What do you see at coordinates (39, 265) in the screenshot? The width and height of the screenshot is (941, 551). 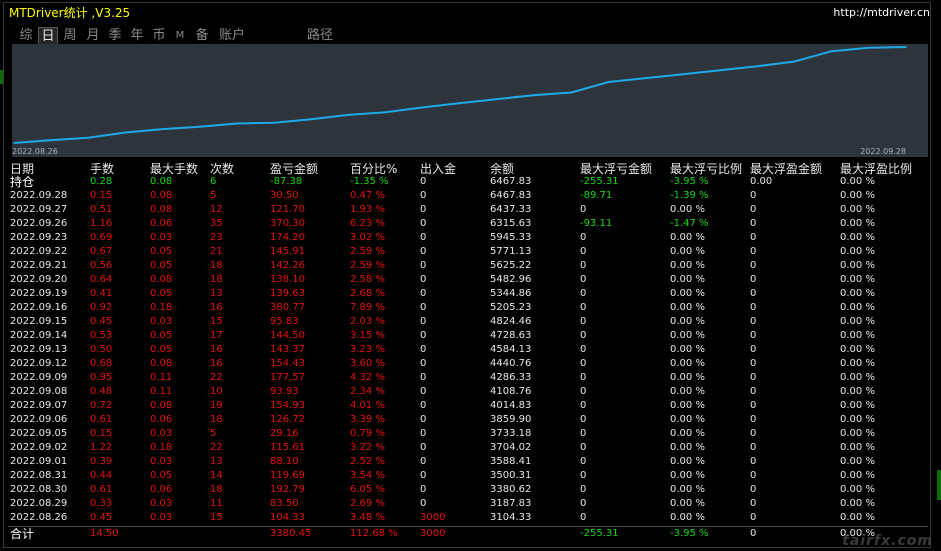 I see `cell-date: 2022.09.21` at bounding box center [39, 265].